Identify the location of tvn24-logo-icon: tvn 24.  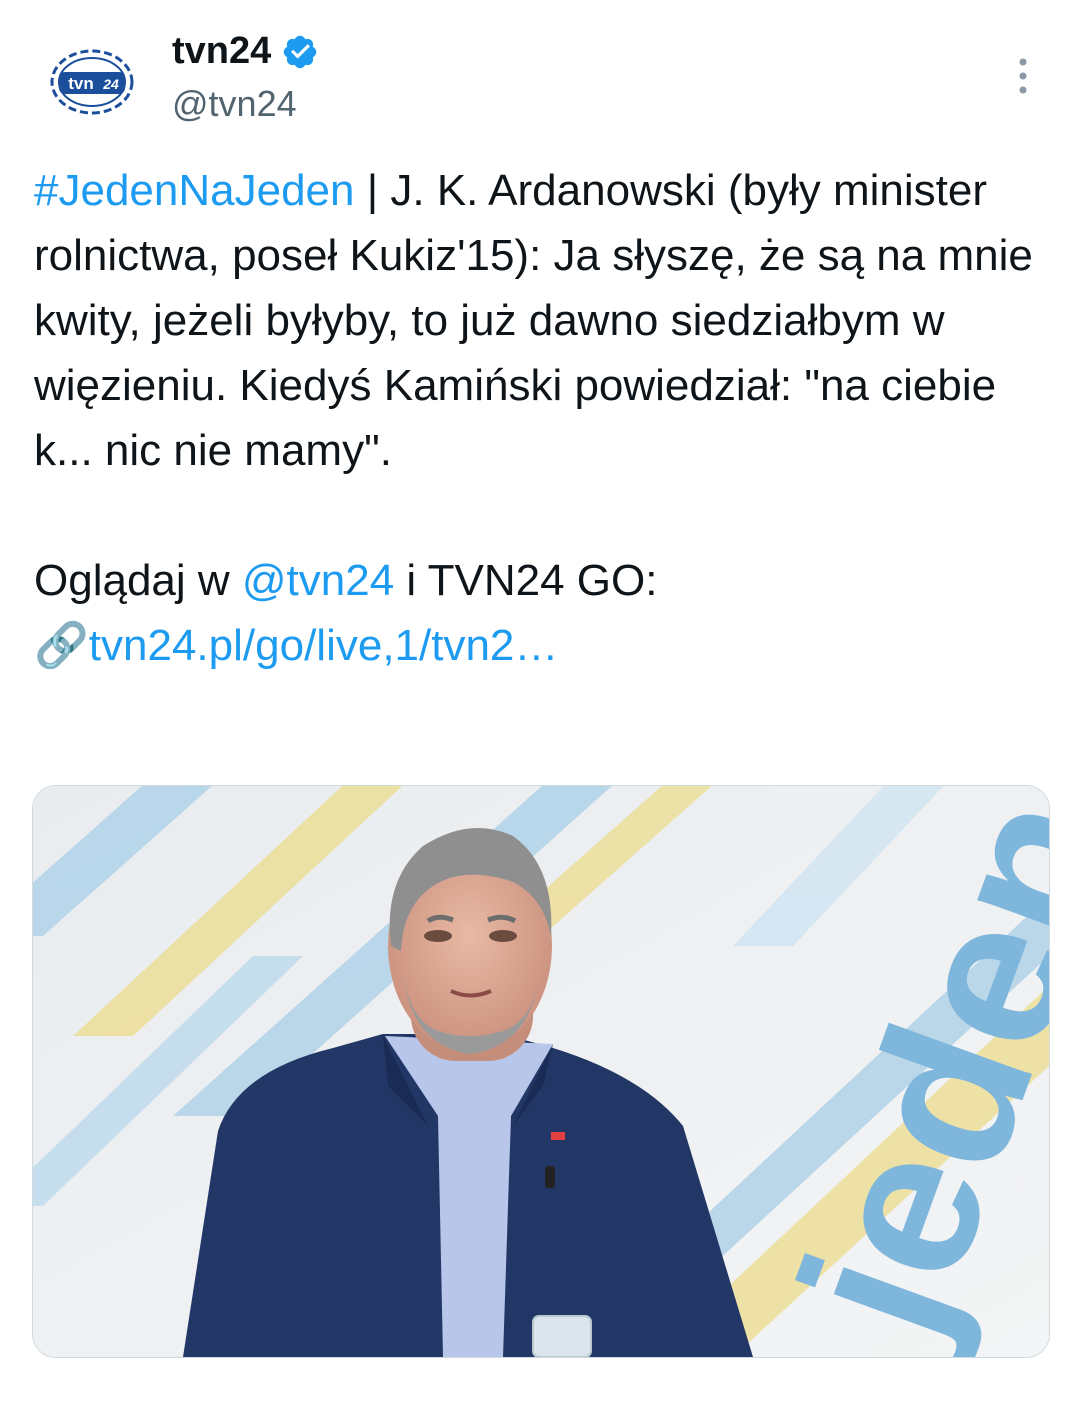
(92, 82).